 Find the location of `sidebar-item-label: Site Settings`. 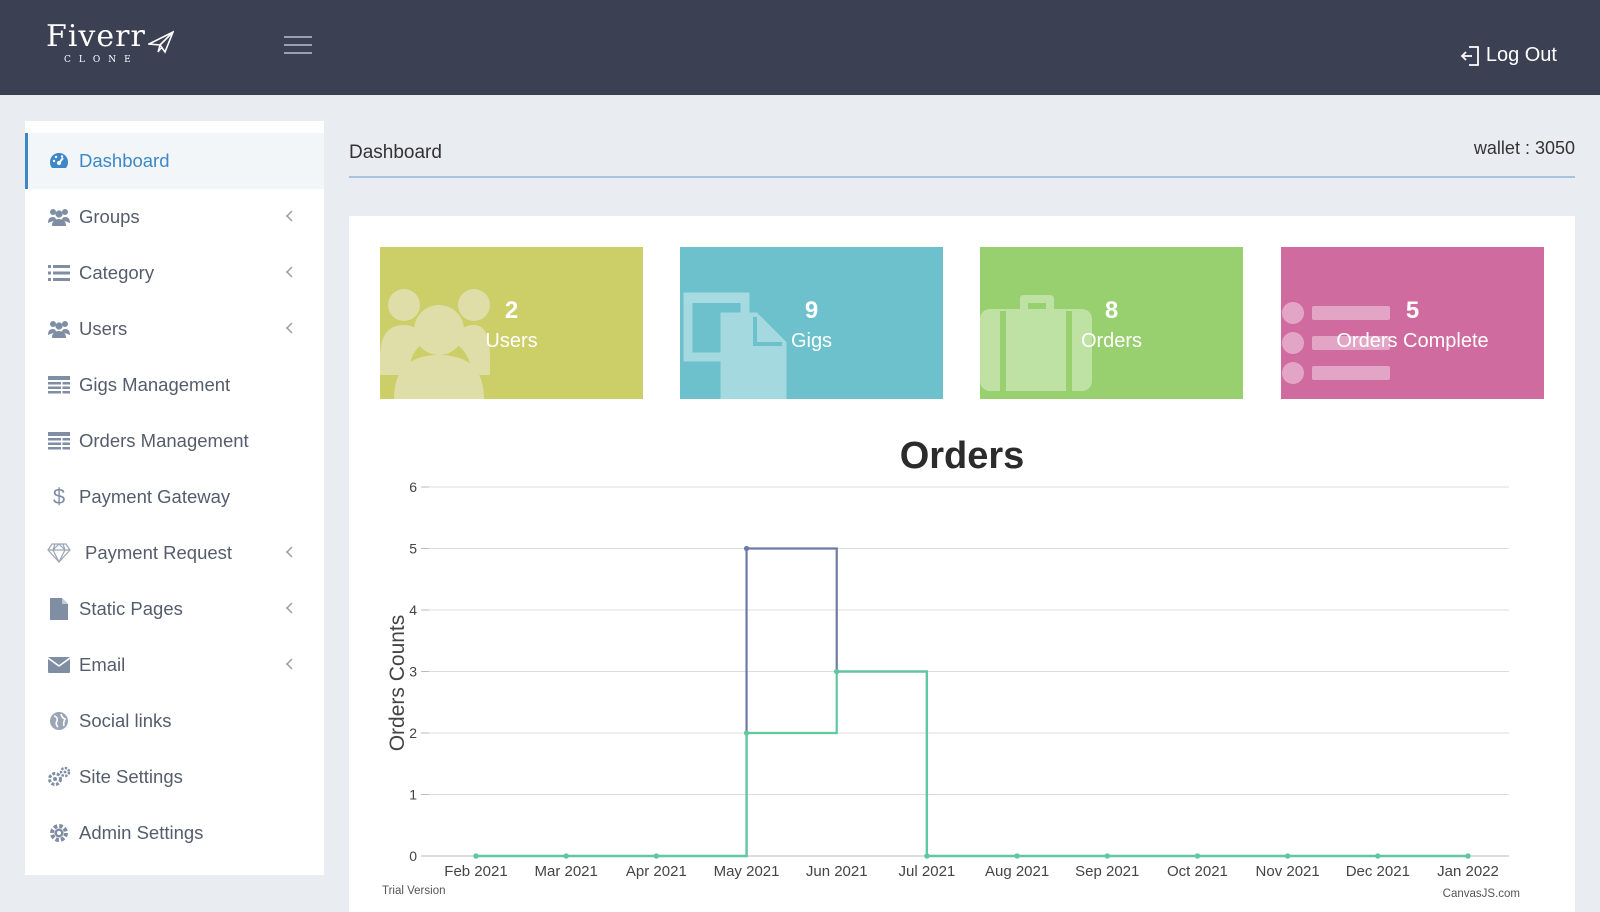

sidebar-item-label: Site Settings is located at coordinates (131, 776).